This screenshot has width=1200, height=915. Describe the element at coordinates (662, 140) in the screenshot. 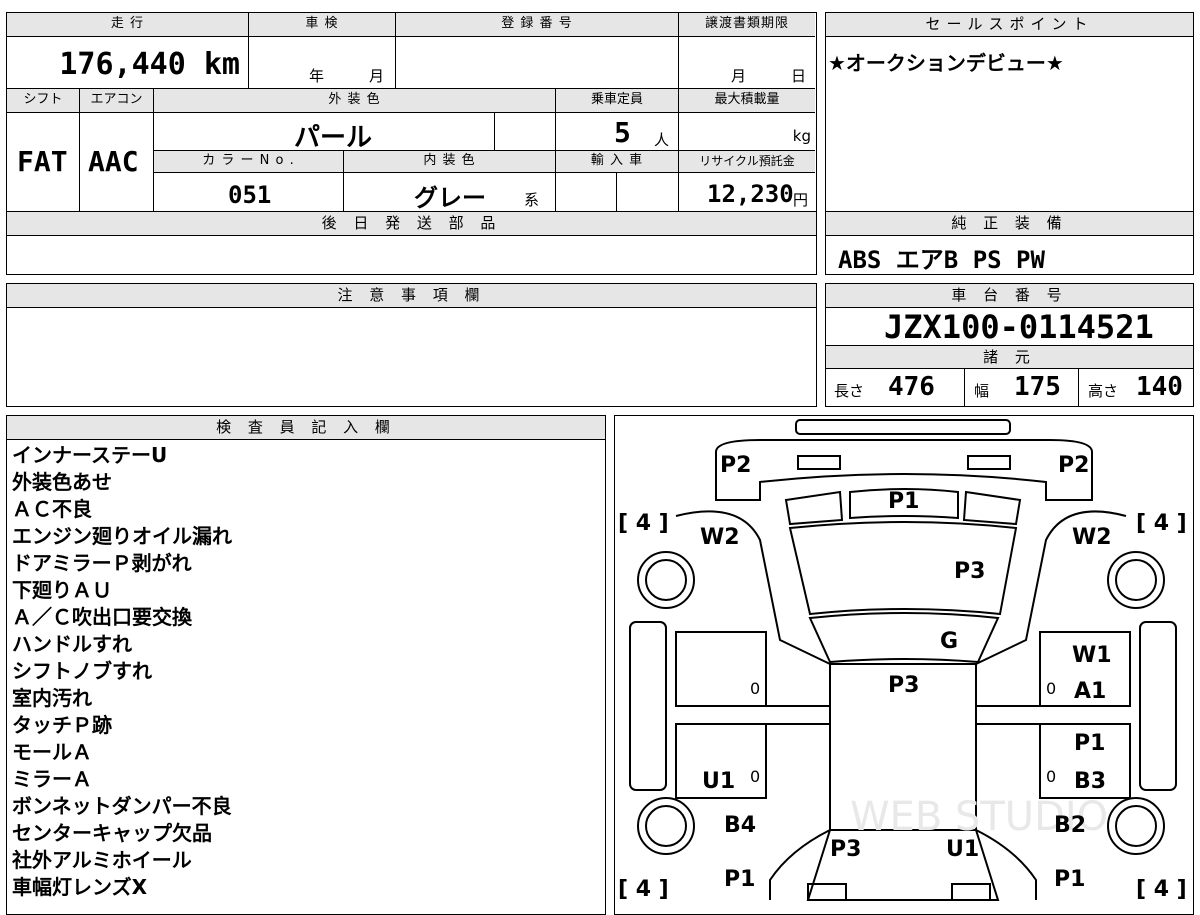

I see `capacity-unit: 人` at that location.